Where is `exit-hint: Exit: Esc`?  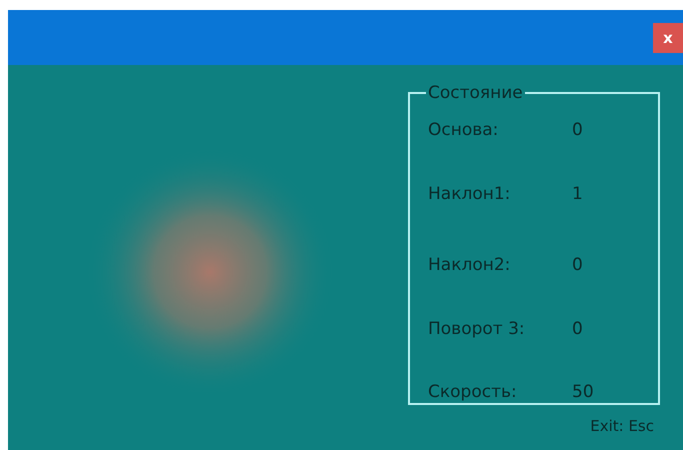
exit-hint: Exit: Esc is located at coordinates (622, 426).